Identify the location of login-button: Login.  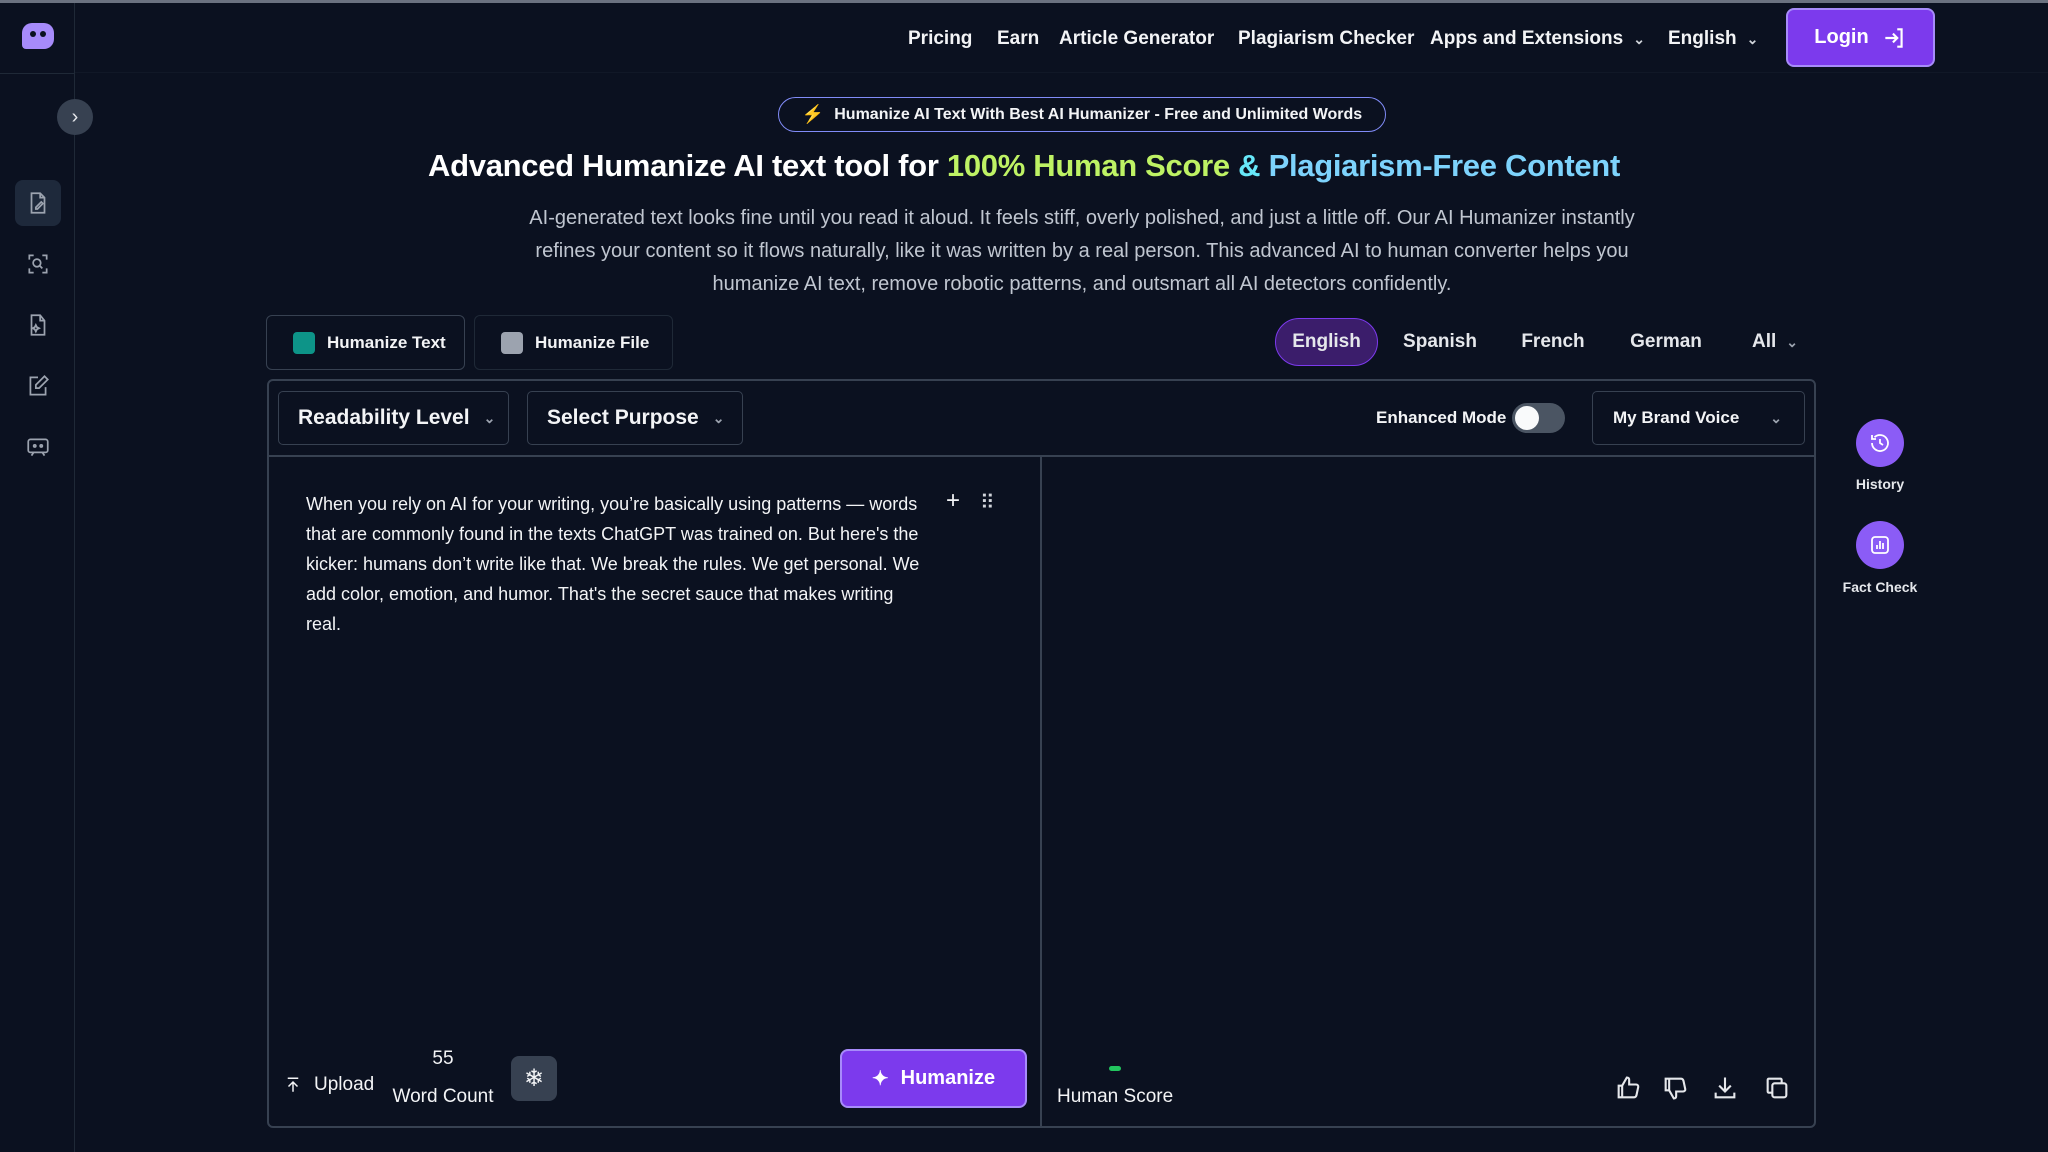
(1860, 37).